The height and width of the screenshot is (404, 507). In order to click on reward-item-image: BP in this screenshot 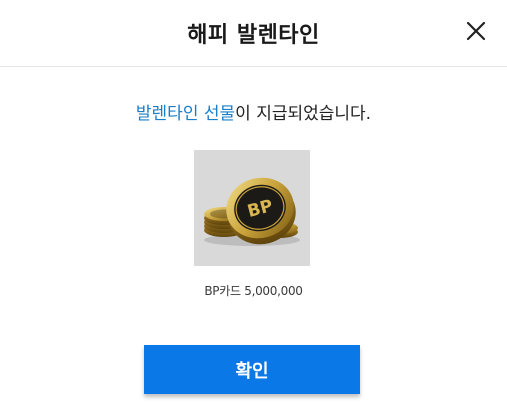, I will do `click(252, 208)`.